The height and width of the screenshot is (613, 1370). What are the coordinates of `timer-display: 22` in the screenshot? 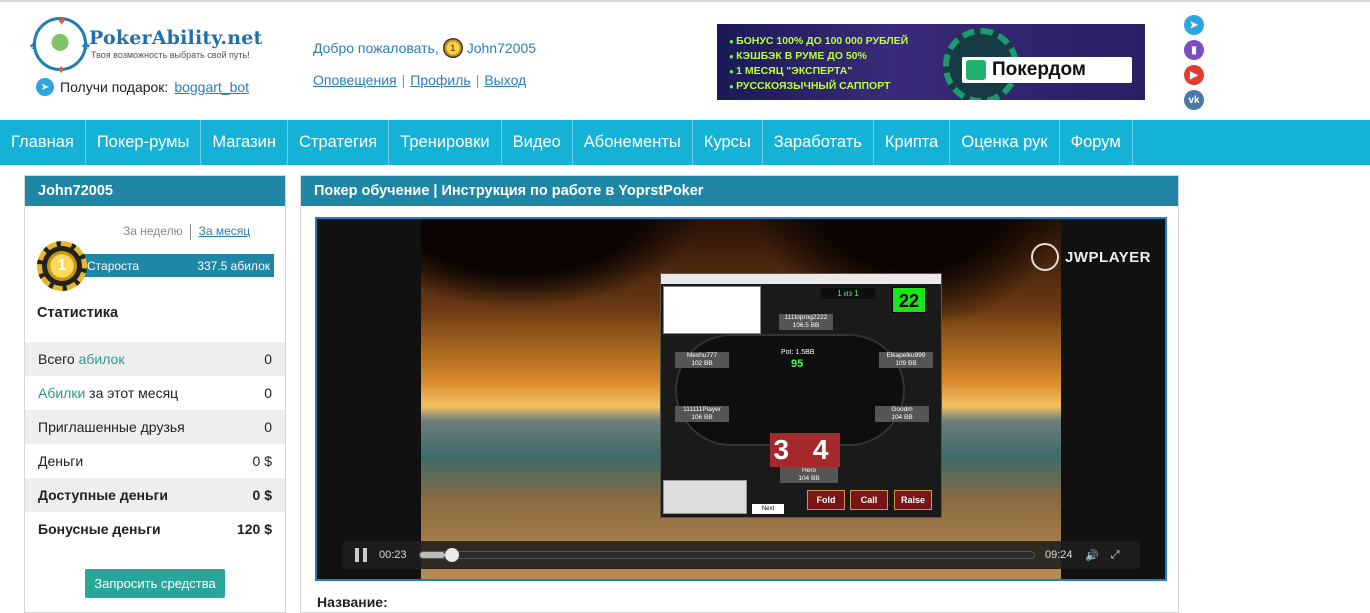 It's located at (909, 300).